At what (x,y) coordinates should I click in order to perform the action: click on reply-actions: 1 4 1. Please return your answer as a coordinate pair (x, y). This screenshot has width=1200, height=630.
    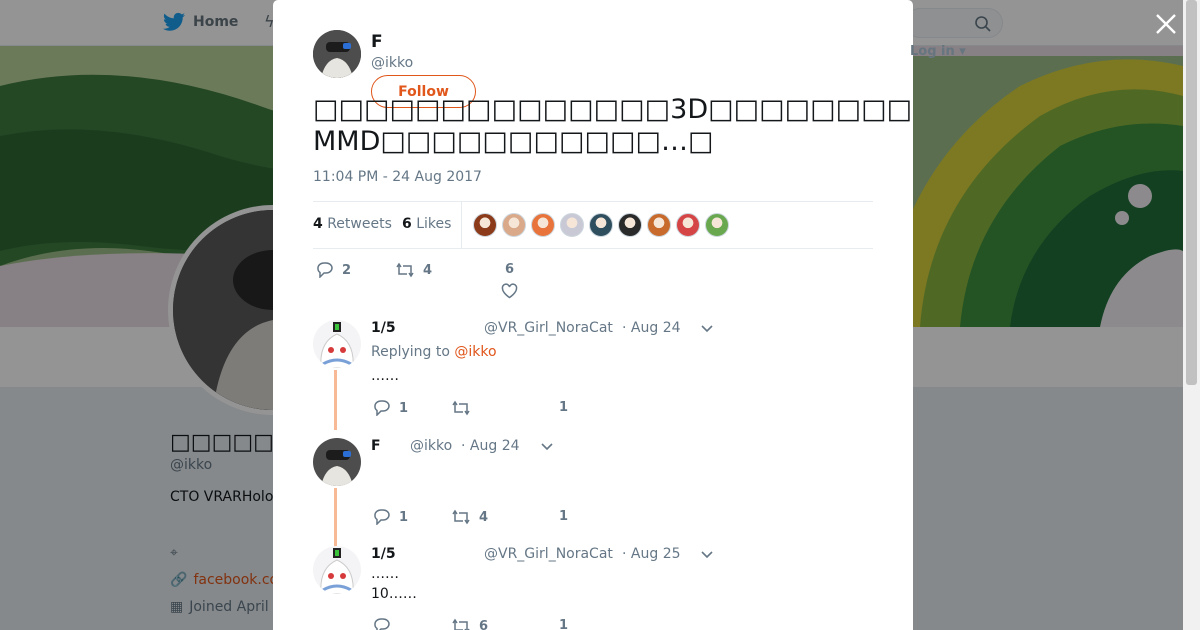
    Looking at the image, I should click on (521, 519).